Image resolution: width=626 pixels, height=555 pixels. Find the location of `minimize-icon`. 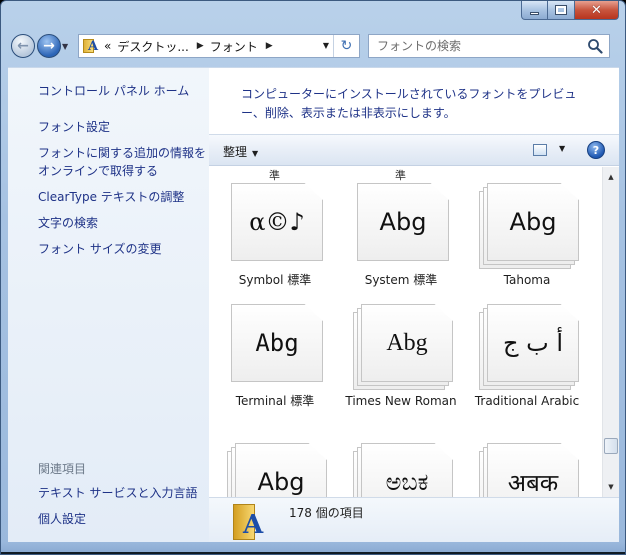

minimize-icon is located at coordinates (534, 13).